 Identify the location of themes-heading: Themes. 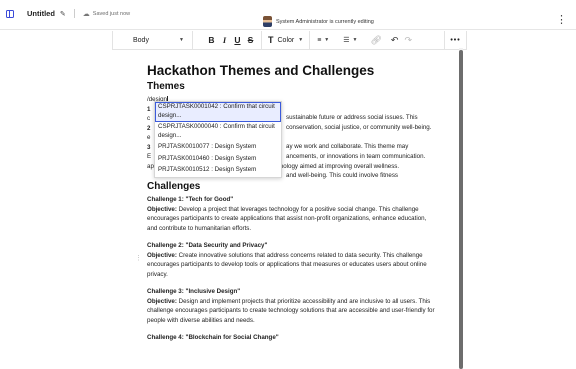
(166, 86).